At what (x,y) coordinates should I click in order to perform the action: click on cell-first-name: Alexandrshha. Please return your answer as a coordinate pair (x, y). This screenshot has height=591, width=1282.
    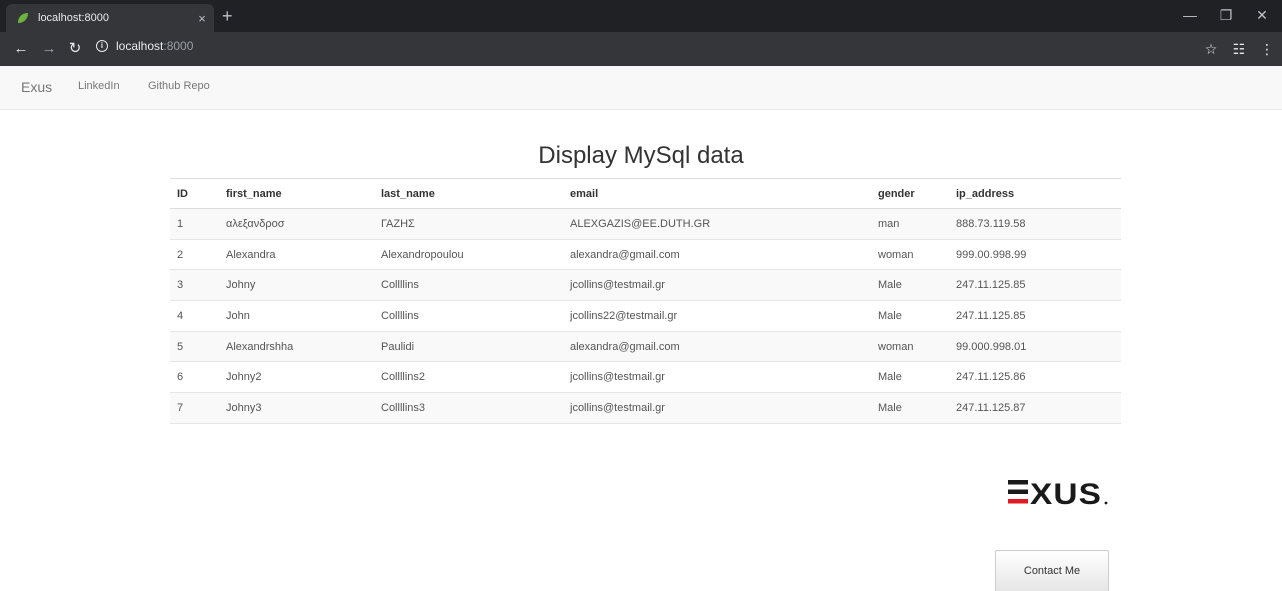
    Looking at the image, I should click on (296, 347).